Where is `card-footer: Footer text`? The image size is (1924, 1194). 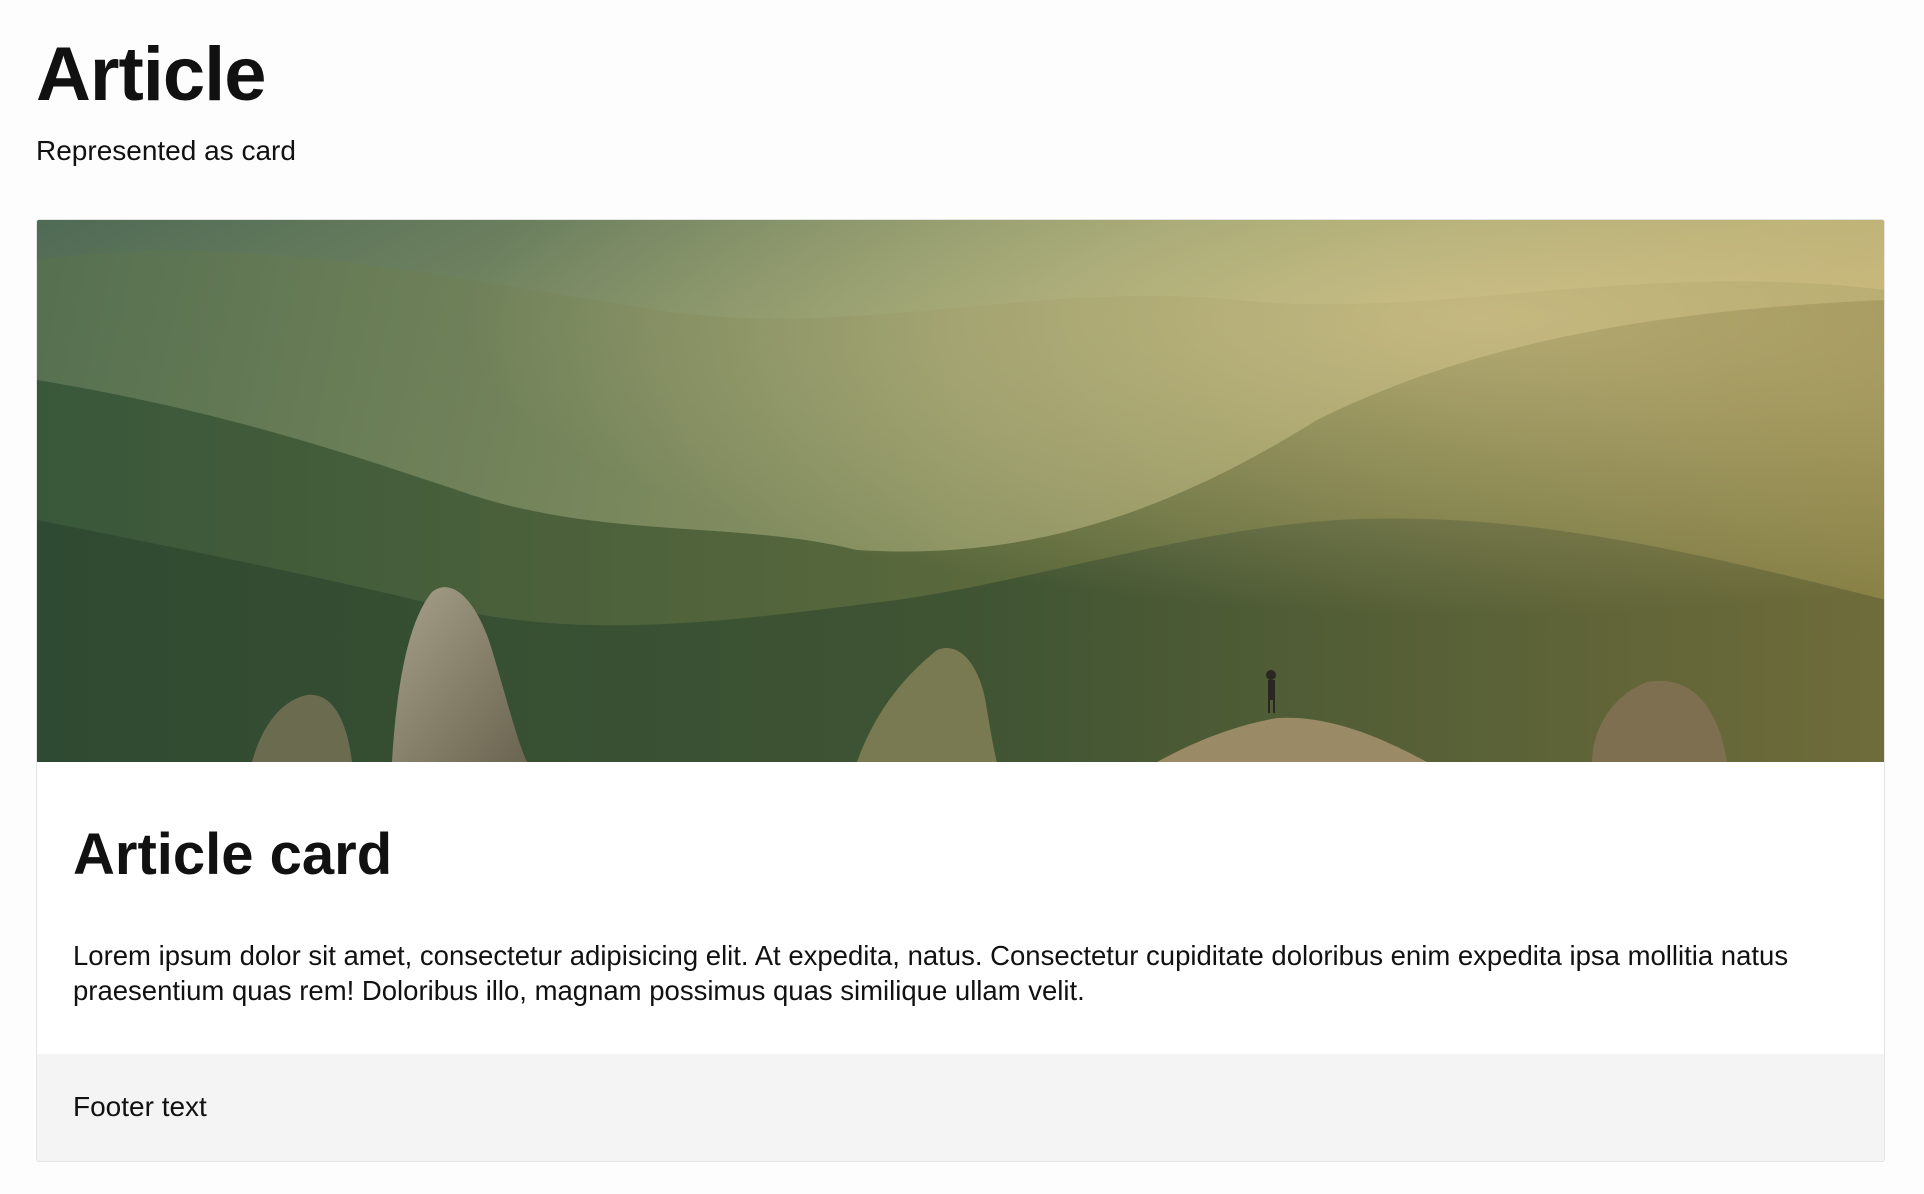
card-footer: Footer text is located at coordinates (960, 1107).